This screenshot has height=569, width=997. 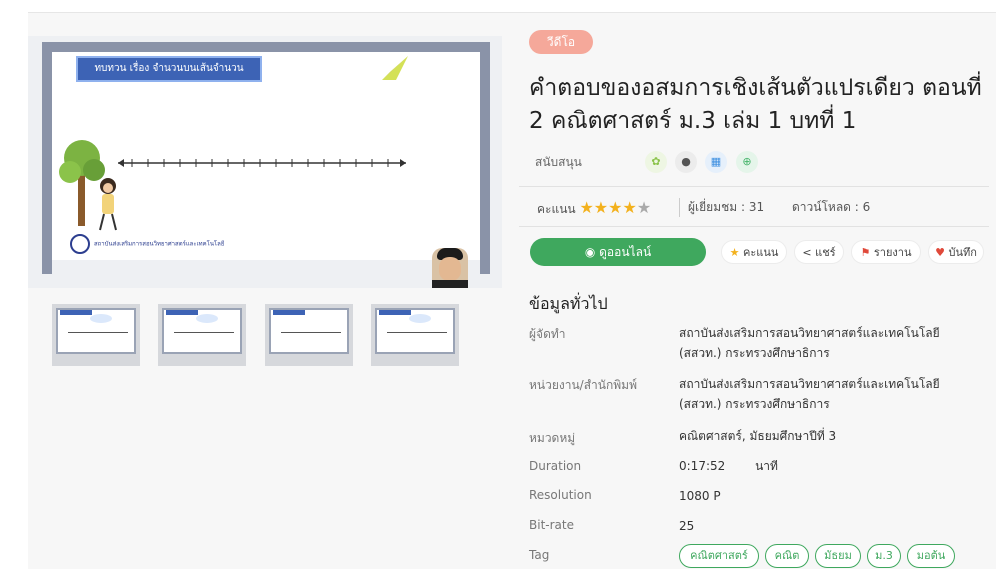 I want to click on duration-value: 0:17:52 นาที, so click(x=829, y=466).